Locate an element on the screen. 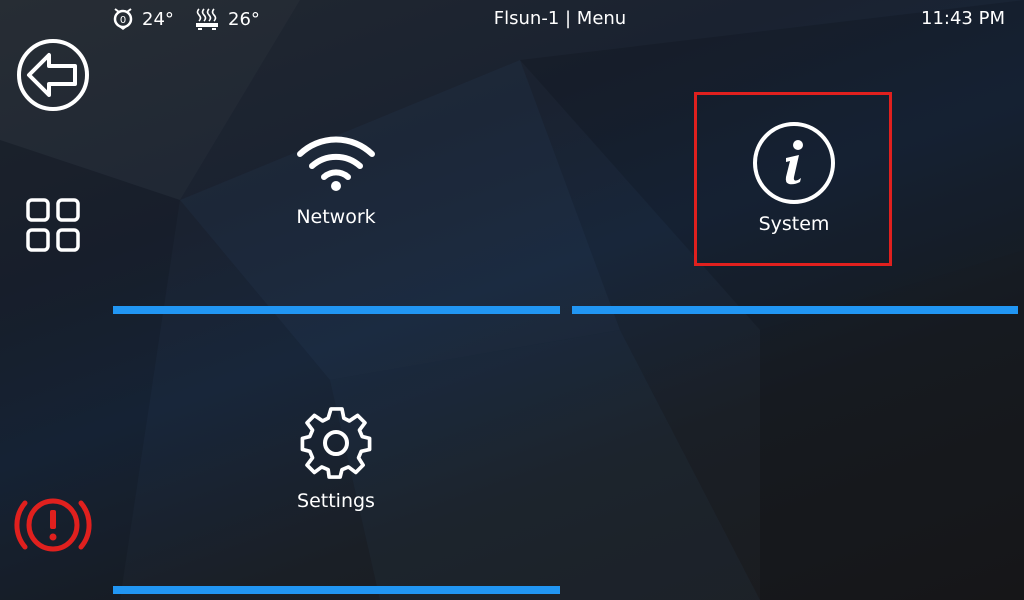 The image size is (1024, 600). settings-tile: Settings is located at coordinates (336, 458).